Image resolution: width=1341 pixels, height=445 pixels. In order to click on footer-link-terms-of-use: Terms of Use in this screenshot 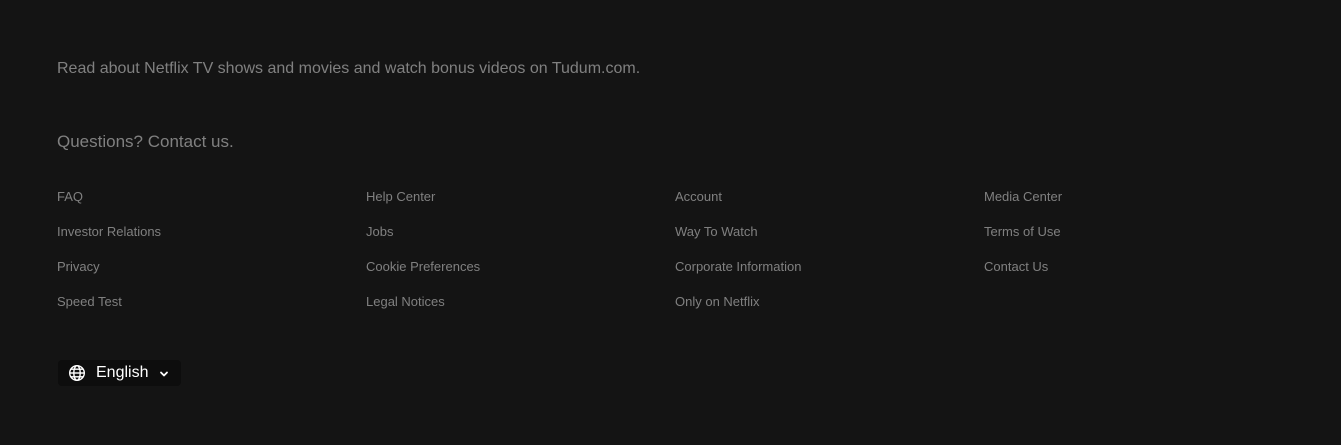, I will do `click(1022, 232)`.